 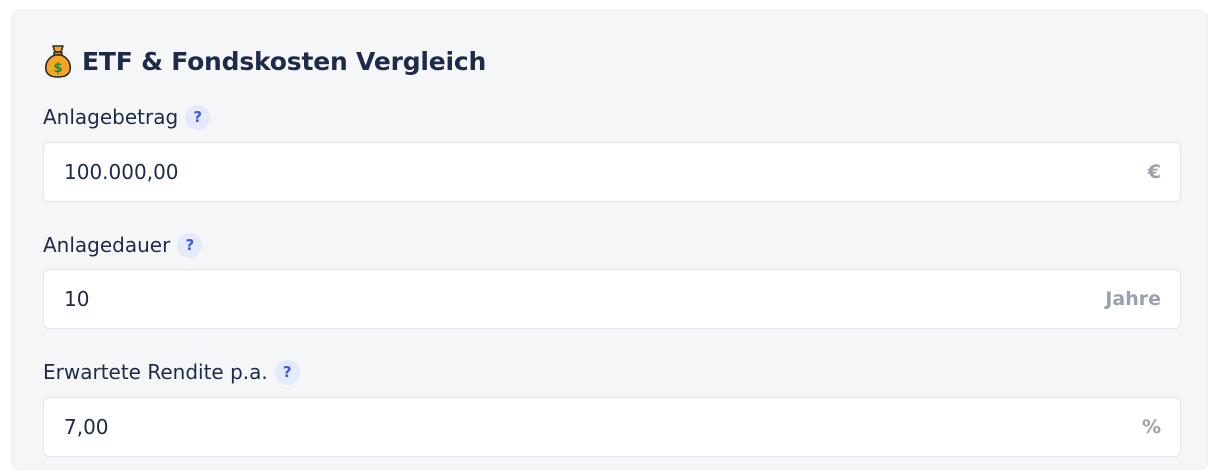 I want to click on rendite-label: Erwartete Rendite p.a., so click(x=155, y=372).